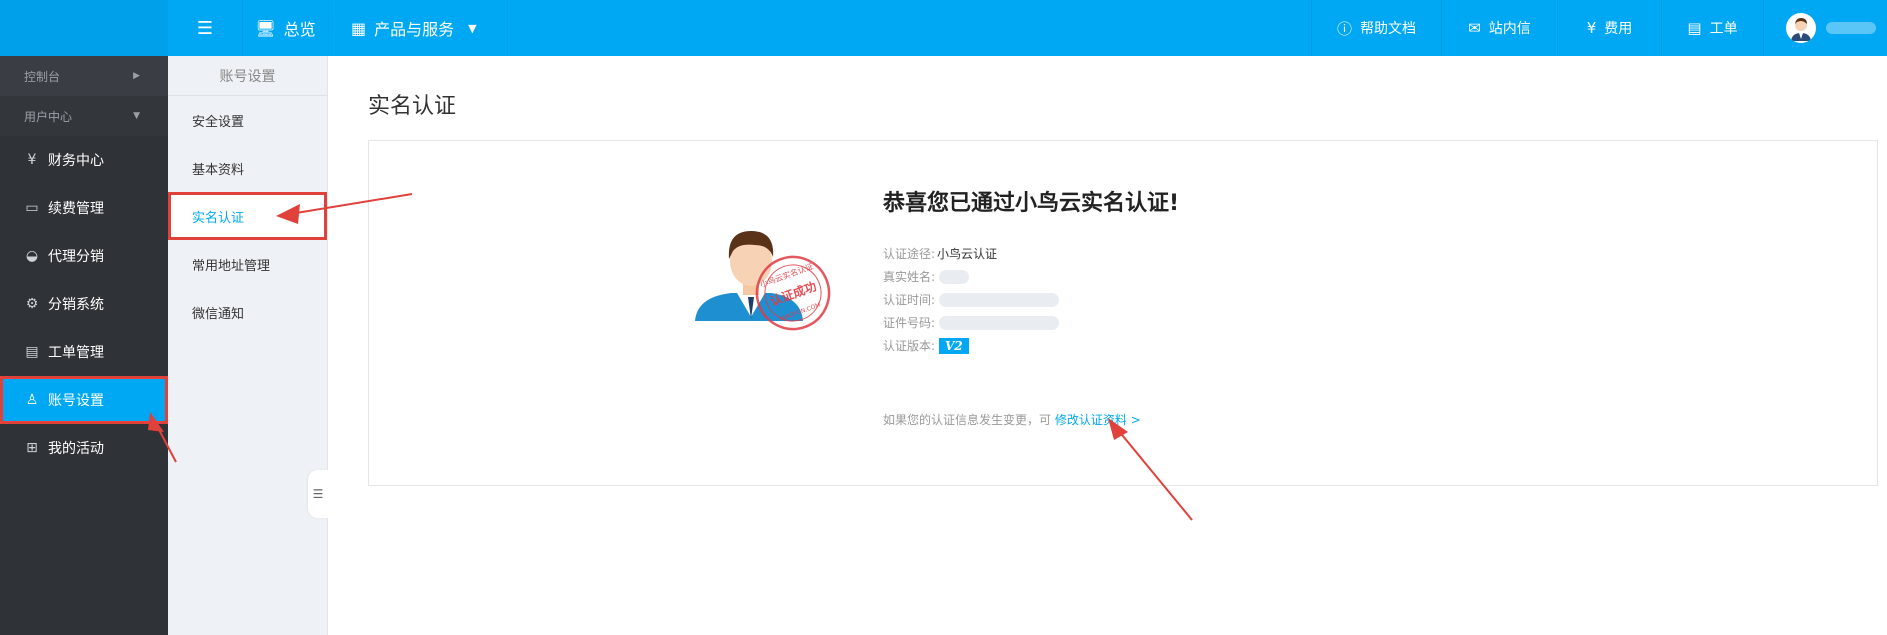 Image resolution: width=1887 pixels, height=635 pixels. I want to click on sidebar-section-label: 控制台, so click(42, 76).